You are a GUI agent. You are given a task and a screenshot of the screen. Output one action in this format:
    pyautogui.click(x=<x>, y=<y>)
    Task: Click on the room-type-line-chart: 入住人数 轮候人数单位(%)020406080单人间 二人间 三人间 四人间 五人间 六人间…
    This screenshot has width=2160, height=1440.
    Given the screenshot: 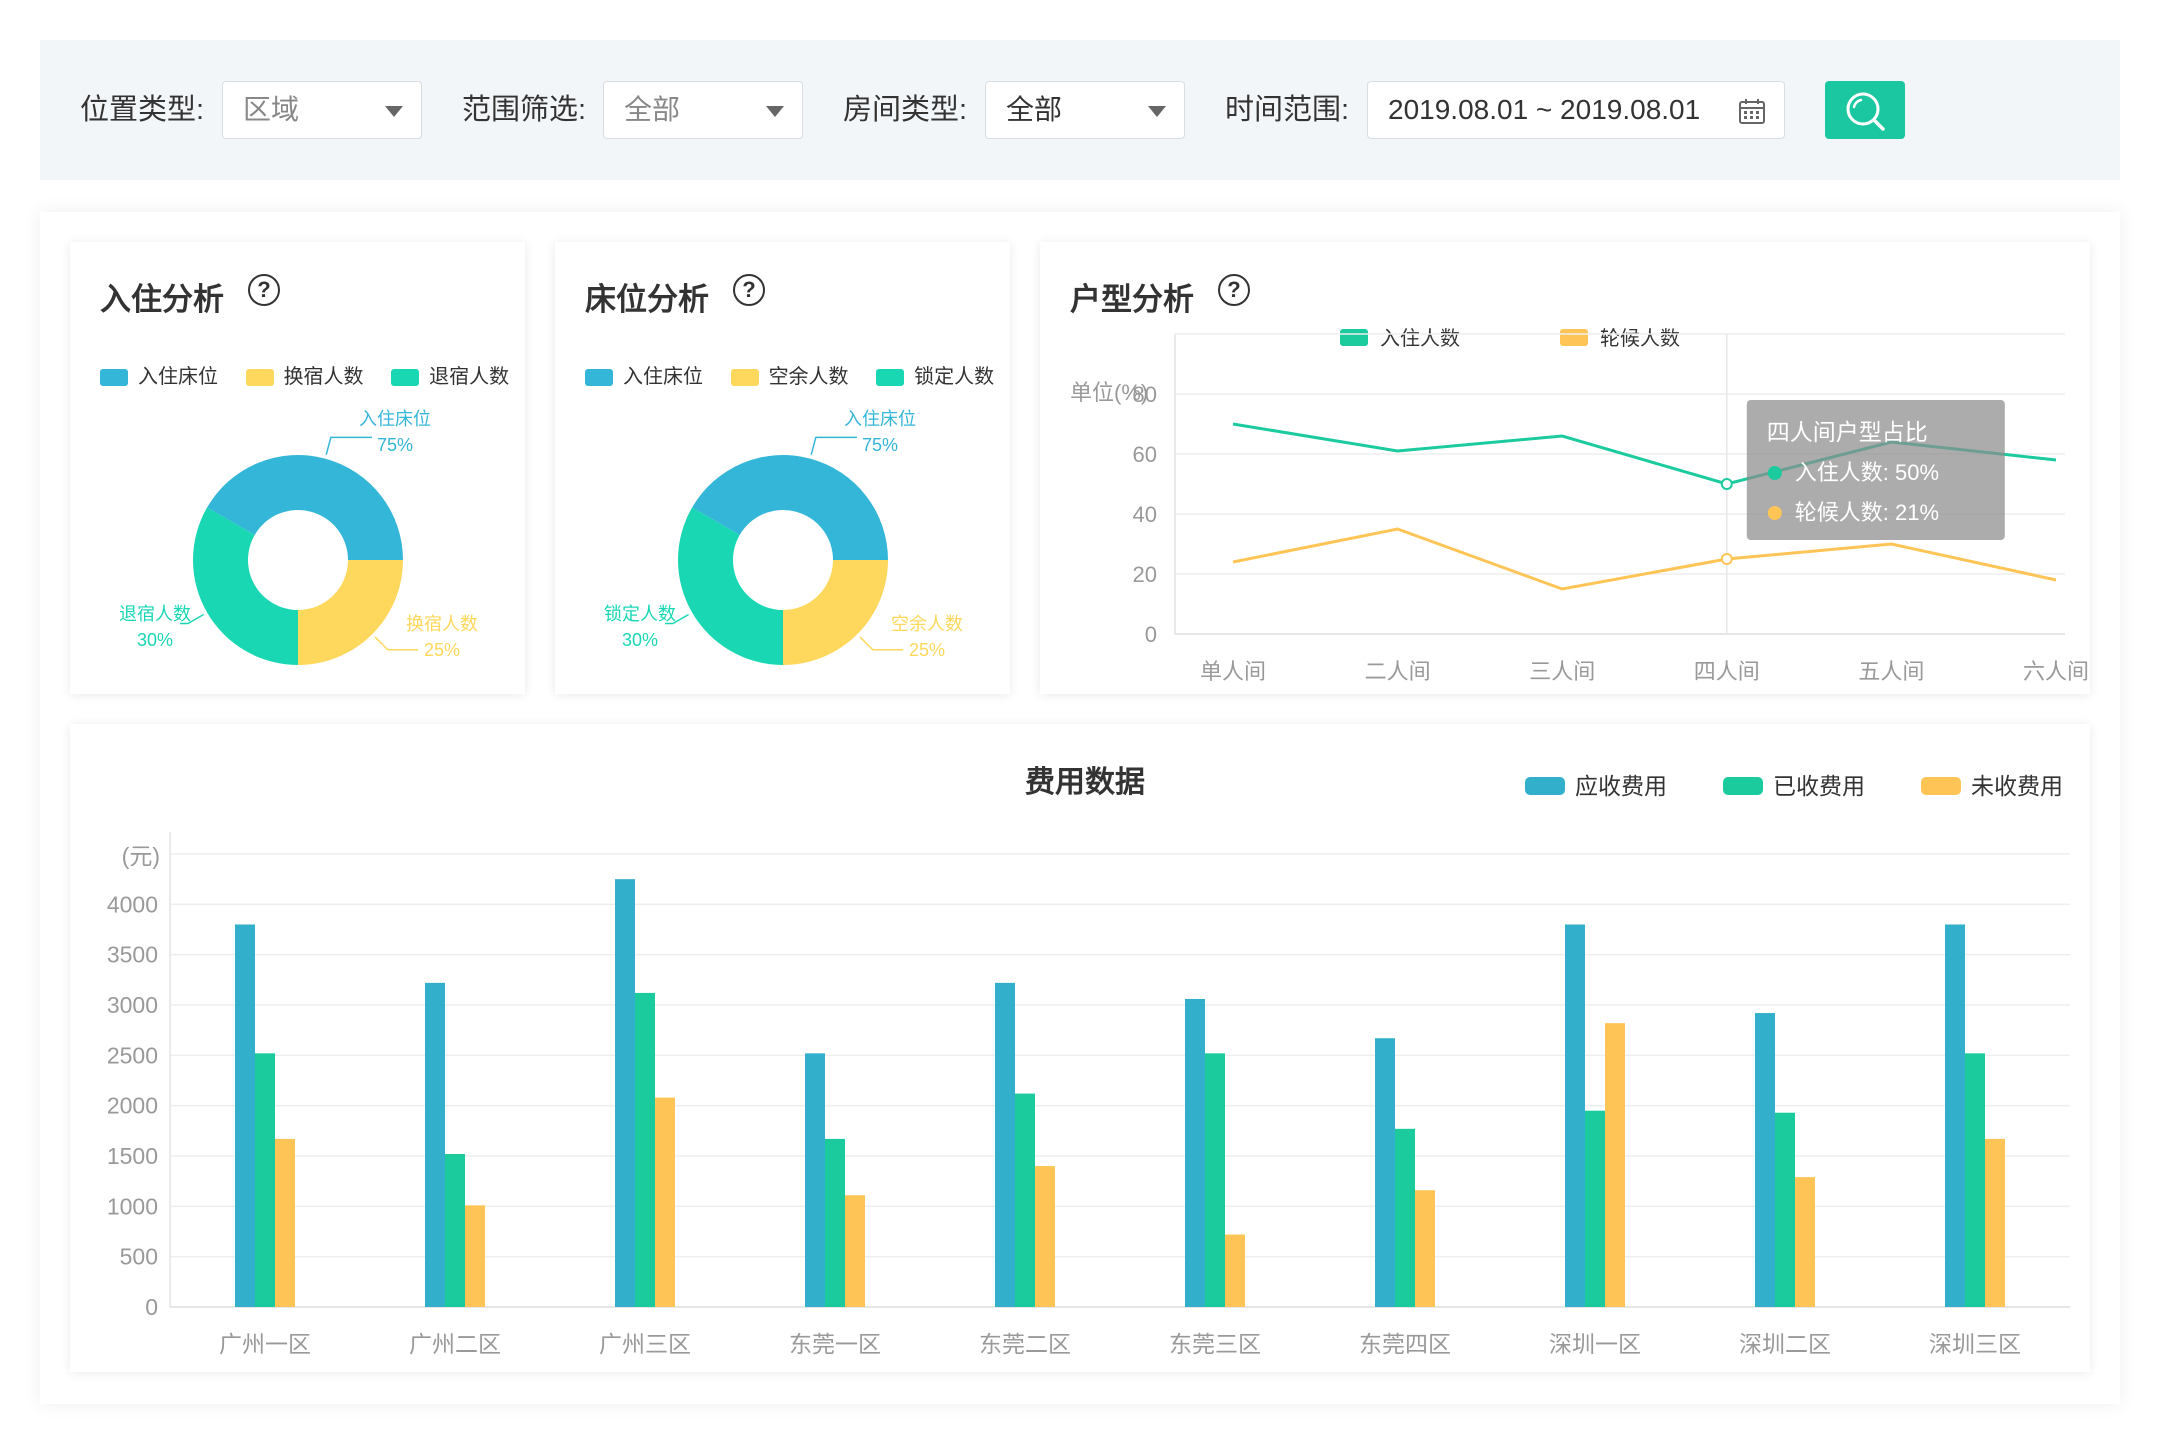 What is the action you would take?
    pyautogui.click(x=1579, y=505)
    